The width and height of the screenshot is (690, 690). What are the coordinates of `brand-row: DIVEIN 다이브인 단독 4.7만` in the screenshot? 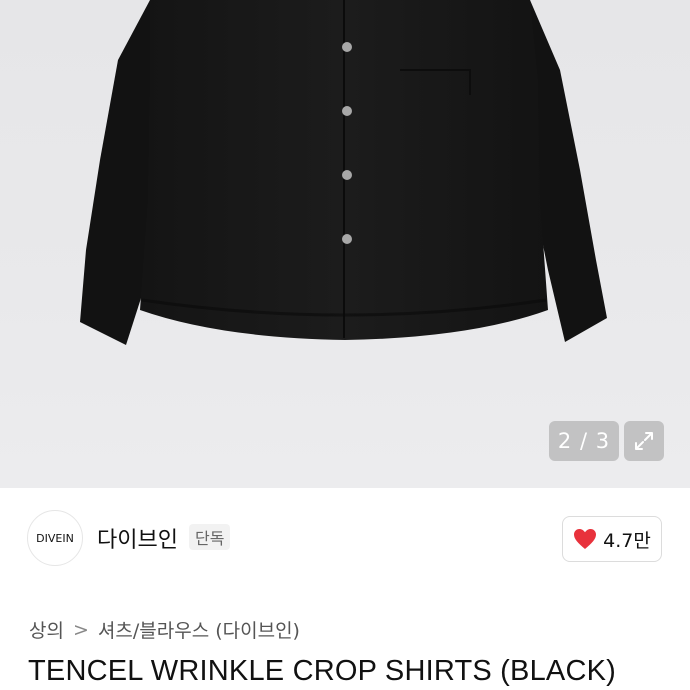 It's located at (345, 538).